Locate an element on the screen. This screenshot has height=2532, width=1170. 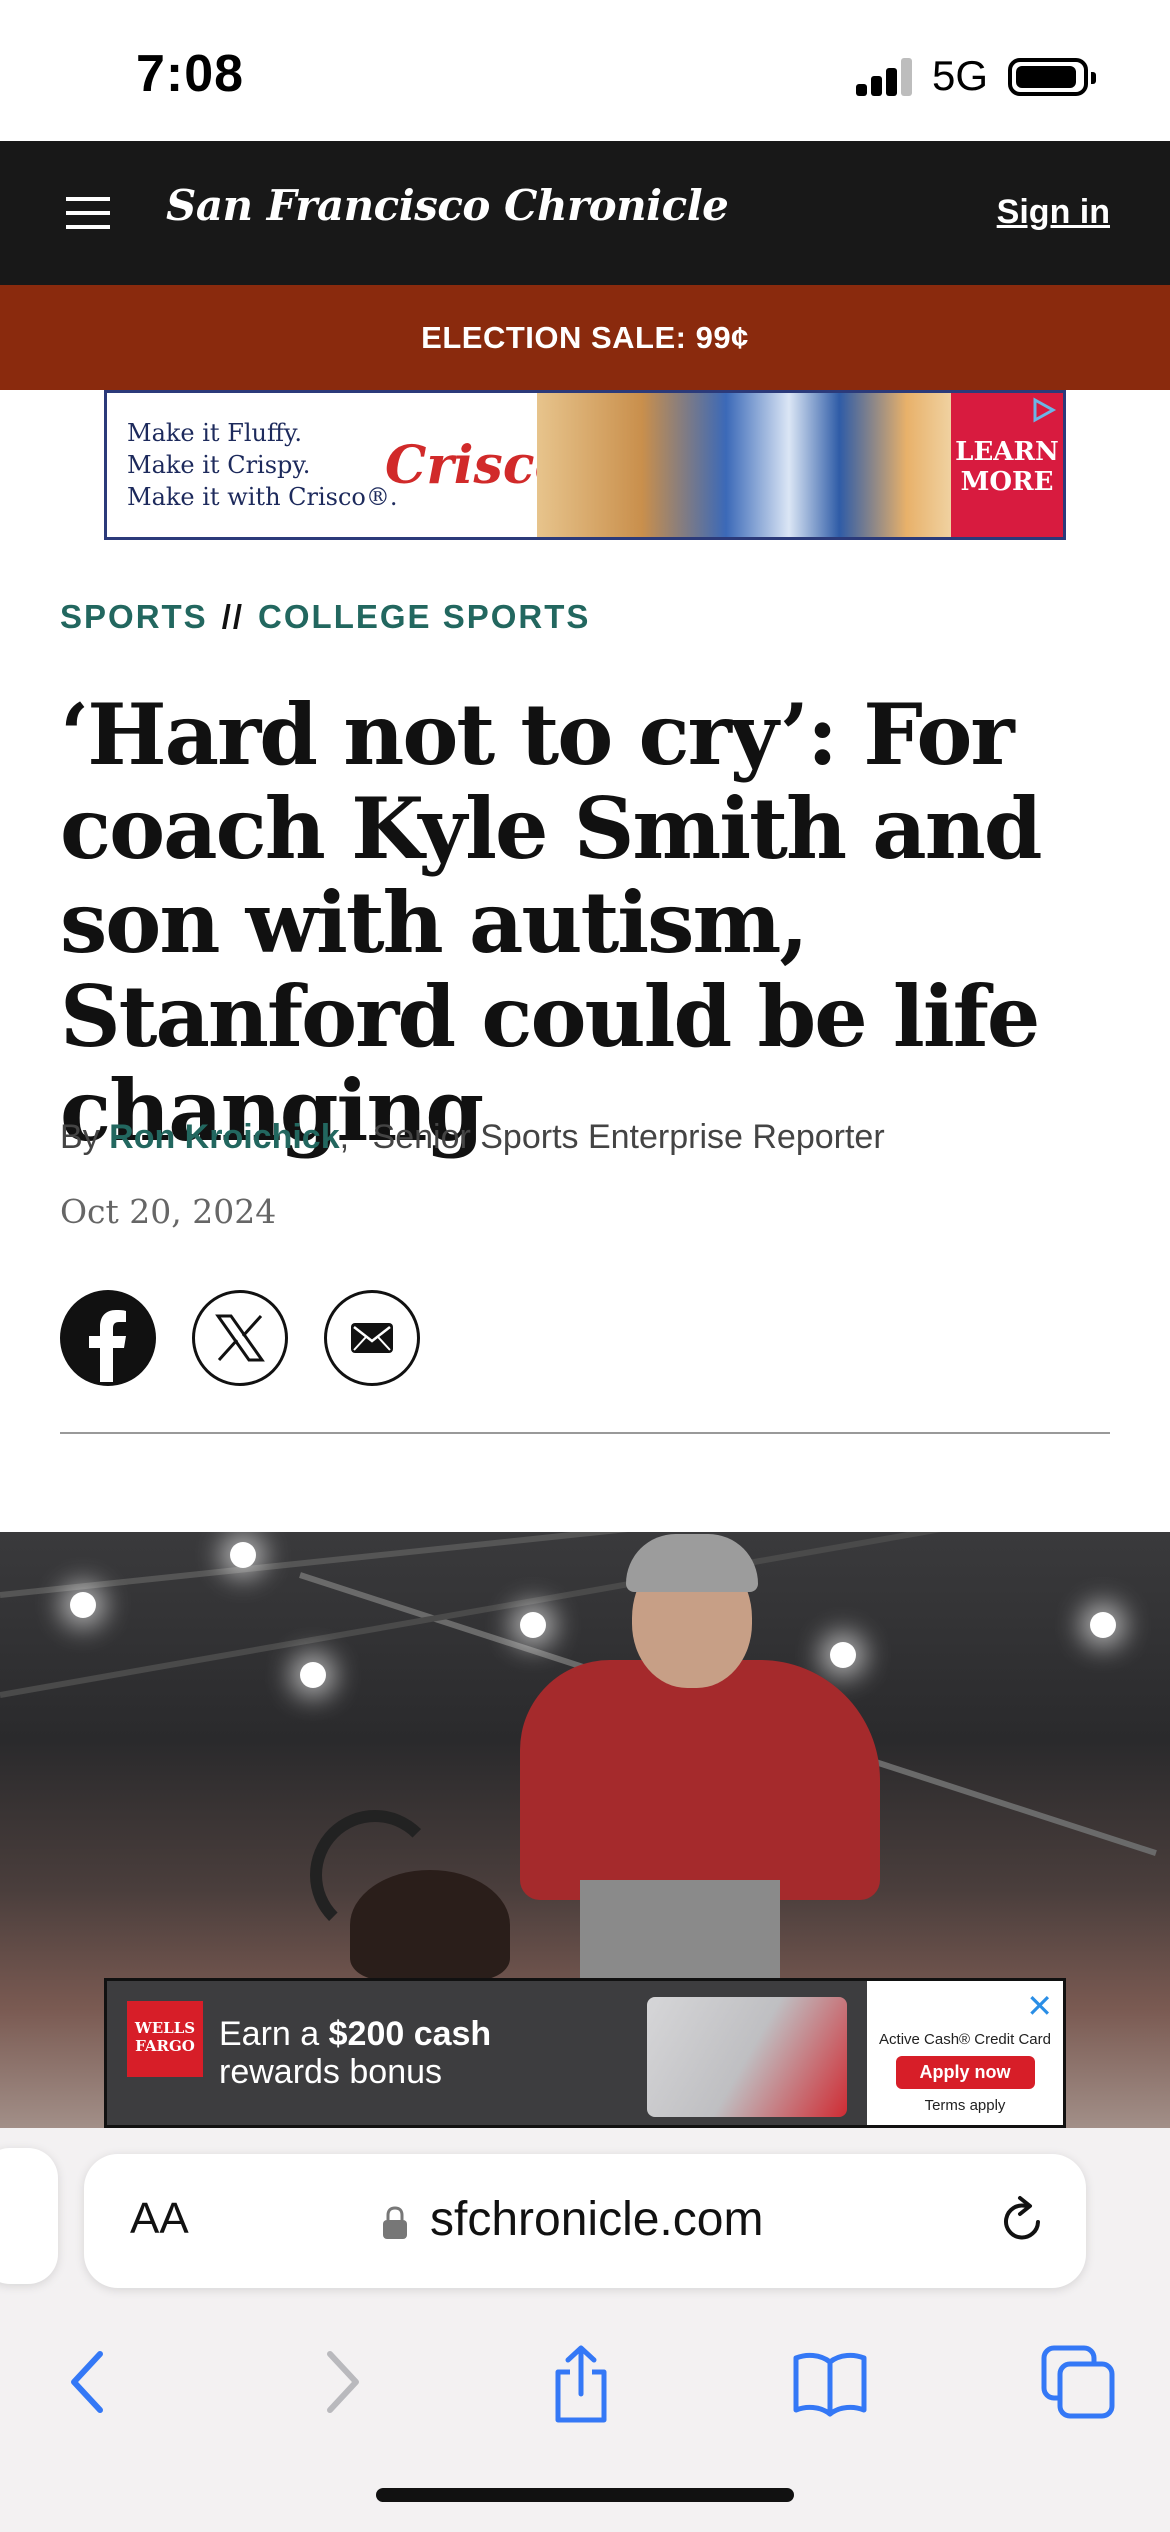
ad-headline: Earn a $200 cash rewards bonus is located at coordinates (355, 2053).